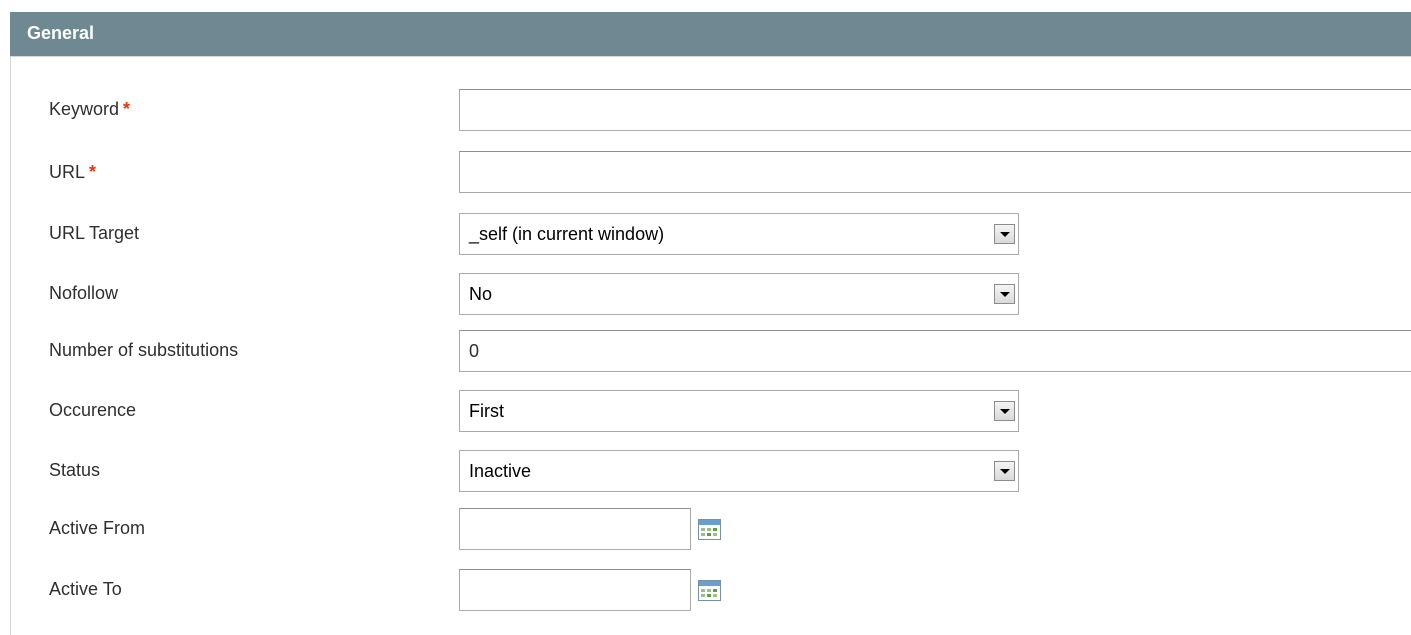 This screenshot has height=635, width=1411. What do you see at coordinates (84, 293) in the screenshot?
I see `nofollow-label: Nofollow` at bounding box center [84, 293].